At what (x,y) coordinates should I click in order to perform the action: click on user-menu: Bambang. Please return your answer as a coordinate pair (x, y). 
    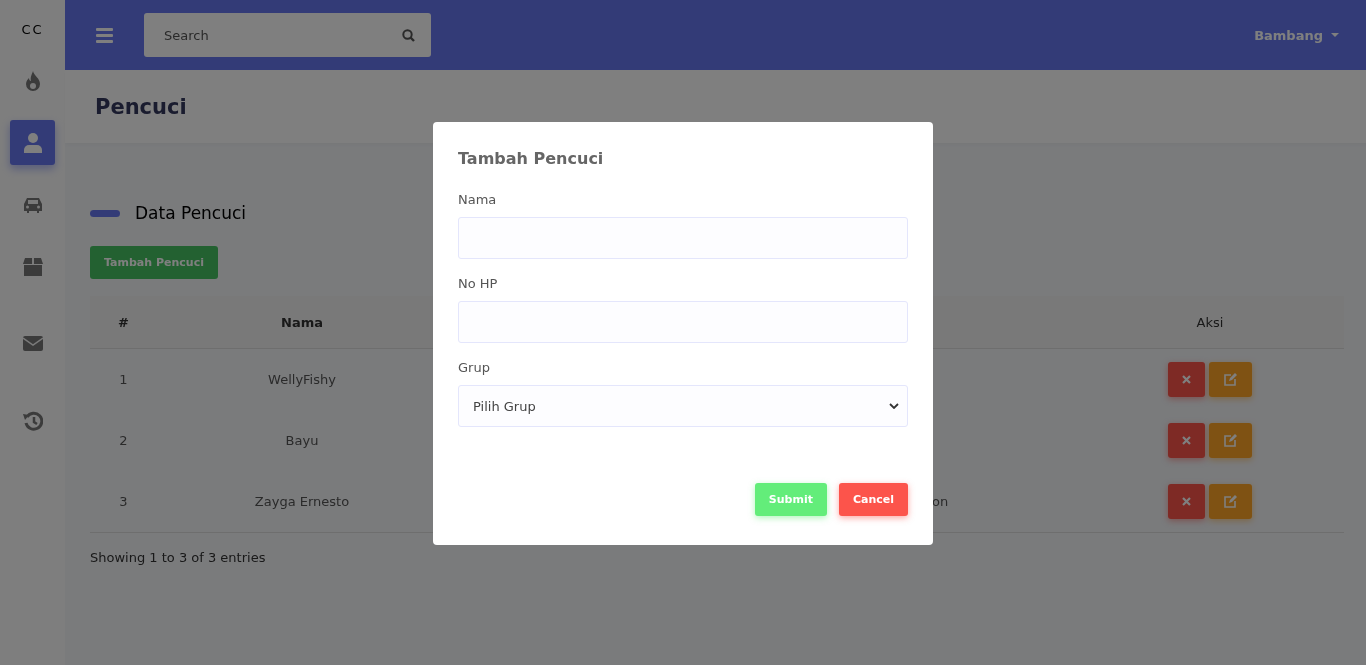
    Looking at the image, I should click on (1296, 35).